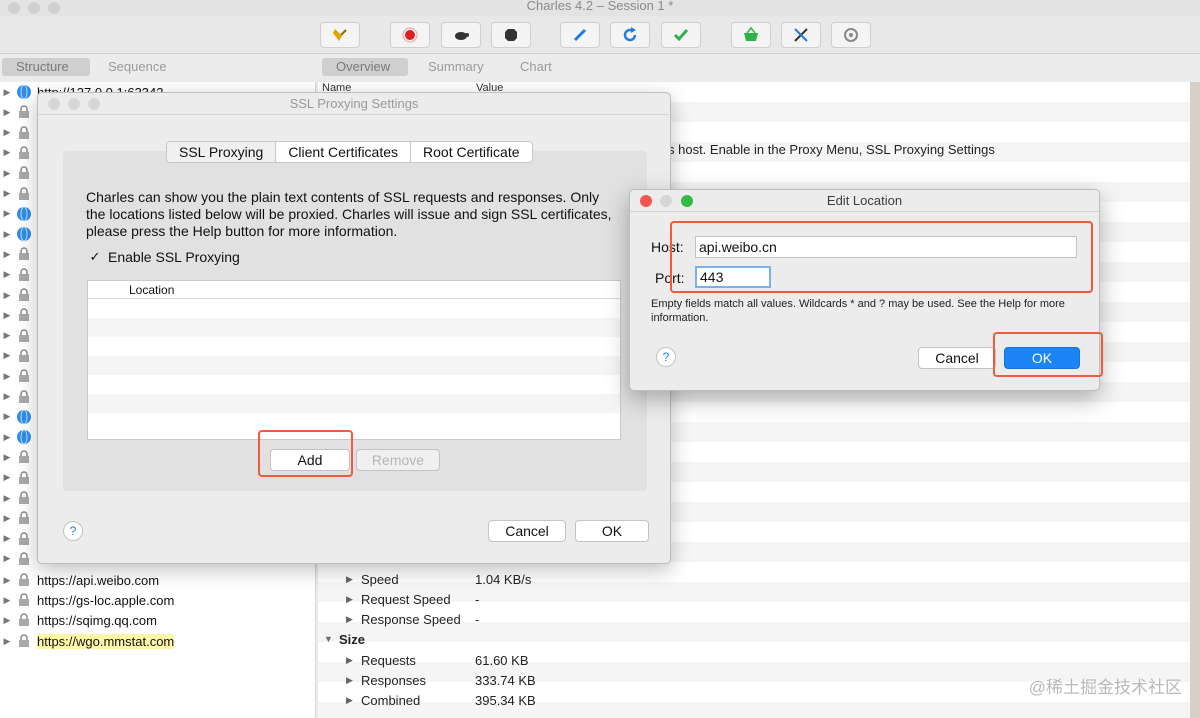 The width and height of the screenshot is (1200, 718). I want to click on tree-row-gs-loc: ▶ https://gs-loc.apple.com, so click(157, 600).